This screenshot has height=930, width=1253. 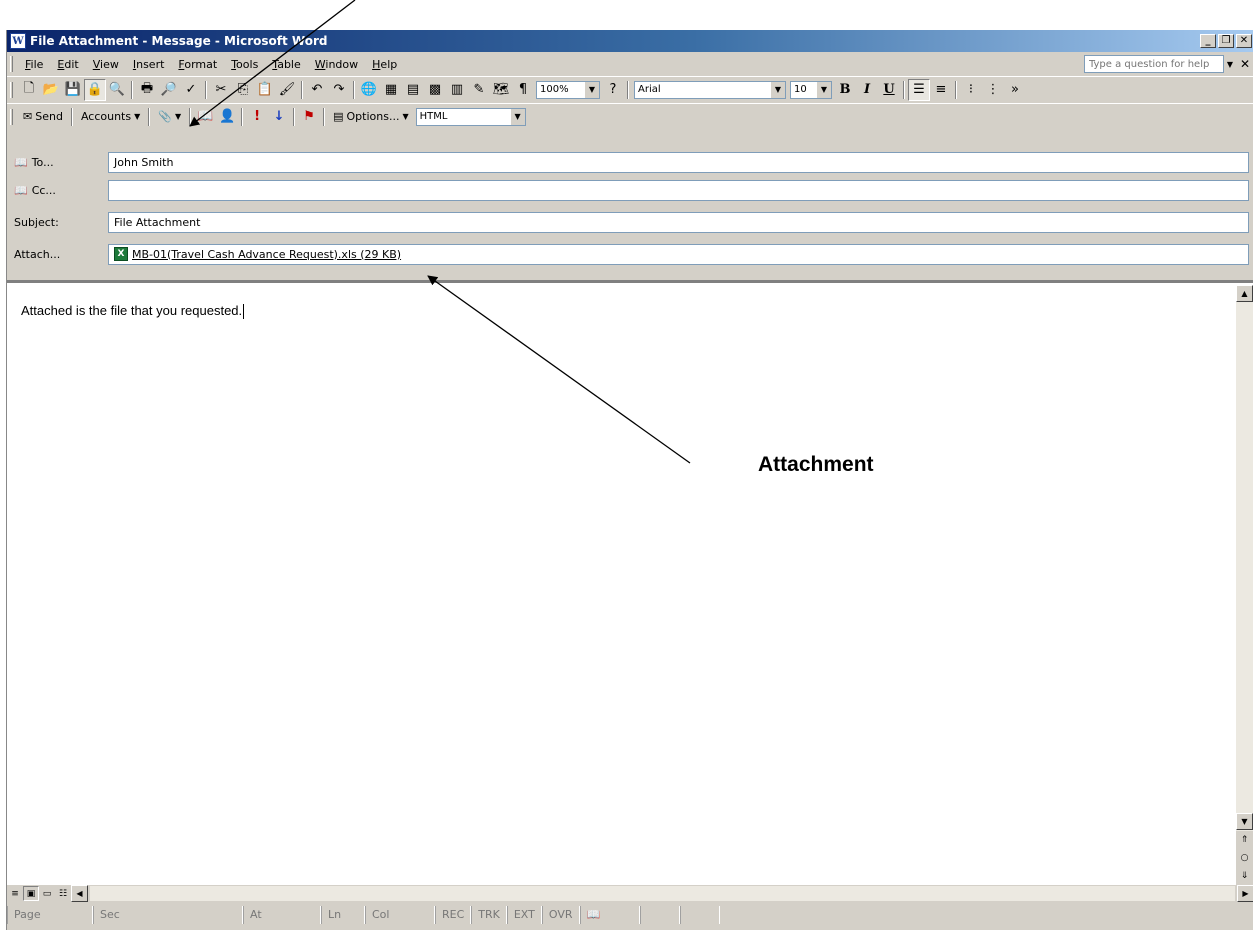 I want to click on insert-file-button: 📎 ▼, so click(x=169, y=116).